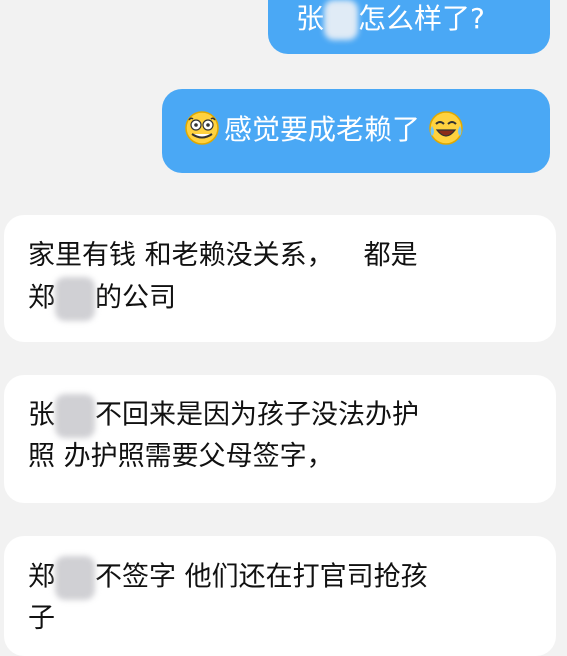 The height and width of the screenshot is (656, 567). Describe the element at coordinates (181, 255) in the screenshot. I see `message-text: 家里有钱 和老赖没关系，` at that location.